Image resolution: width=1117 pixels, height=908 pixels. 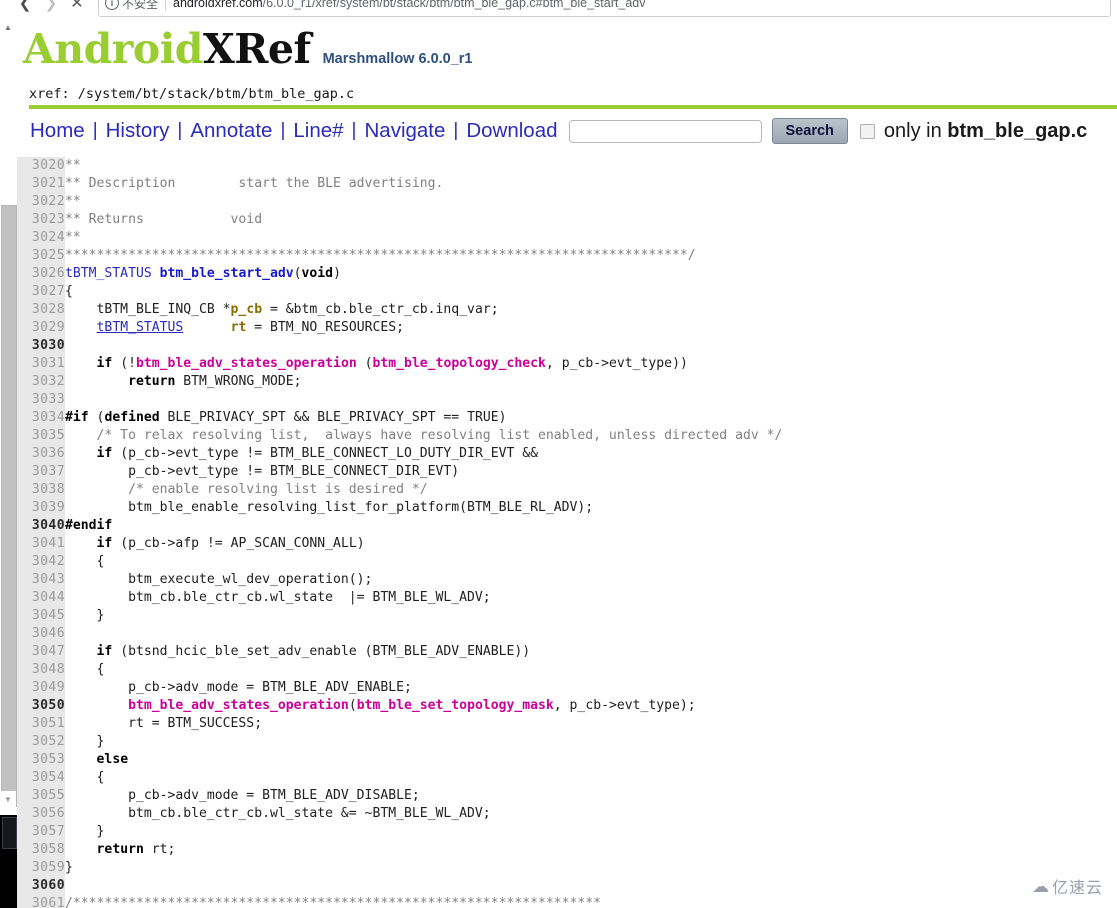 I want to click on code-line-row: 3043 btm_execute_wl_dev_operation();, so click(x=567, y=580).